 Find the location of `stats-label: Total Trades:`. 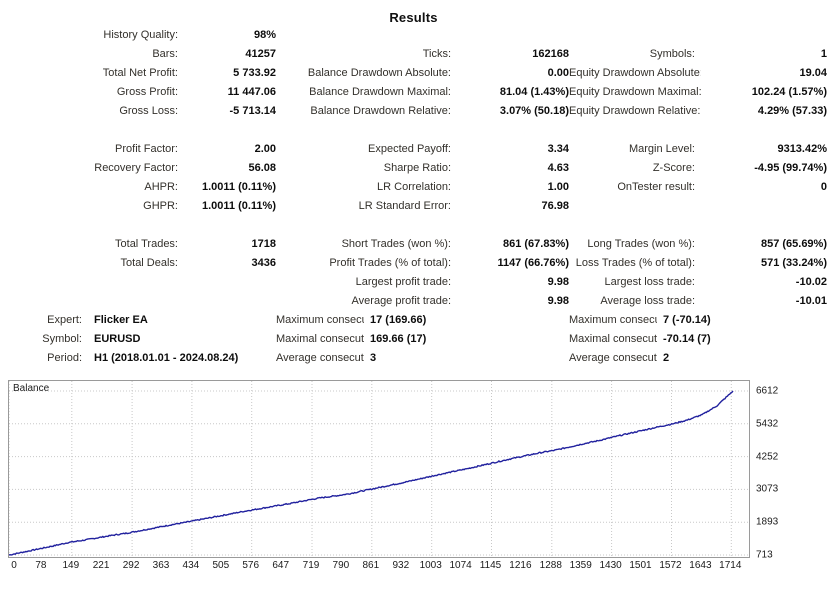

stats-label: Total Trades: is located at coordinates (146, 244).